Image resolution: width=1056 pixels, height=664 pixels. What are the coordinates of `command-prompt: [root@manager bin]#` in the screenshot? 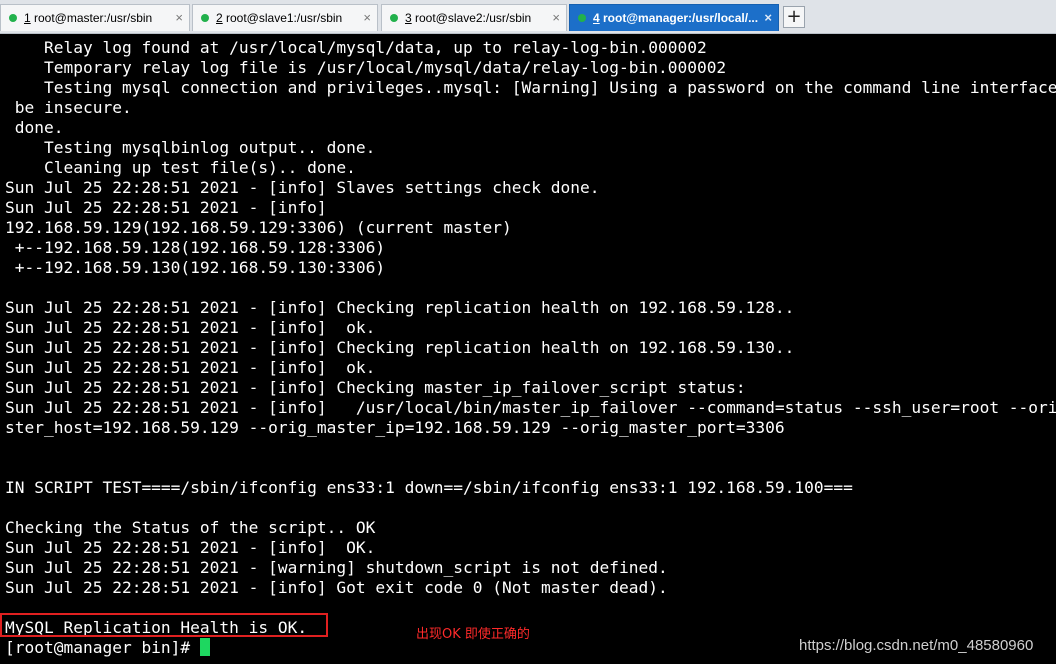 It's located at (107, 648).